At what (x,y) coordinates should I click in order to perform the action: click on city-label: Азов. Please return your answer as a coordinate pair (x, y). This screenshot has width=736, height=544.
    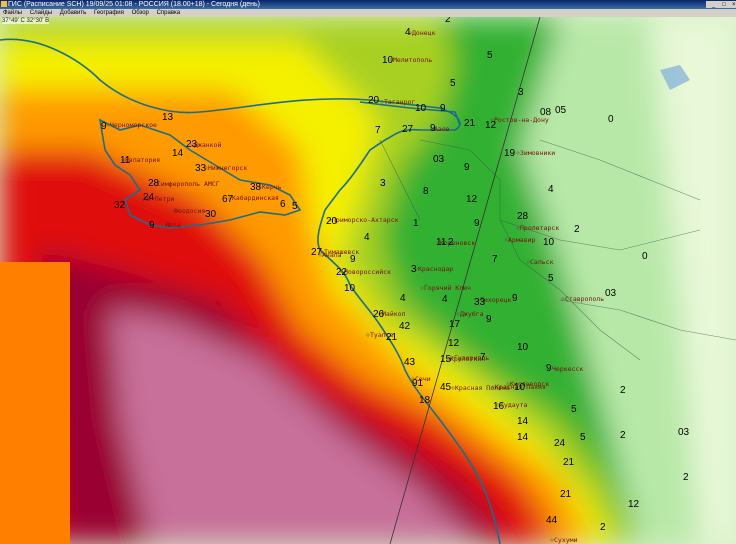
    Looking at the image, I should click on (442, 129).